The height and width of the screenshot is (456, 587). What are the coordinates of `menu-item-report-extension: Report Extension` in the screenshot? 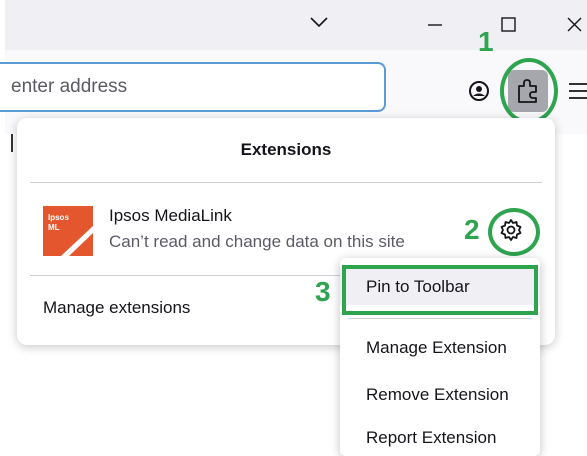 It's located at (440, 438).